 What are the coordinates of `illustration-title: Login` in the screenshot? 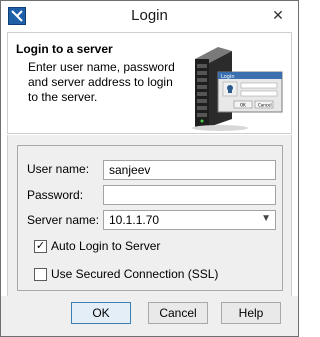 It's located at (228, 77).